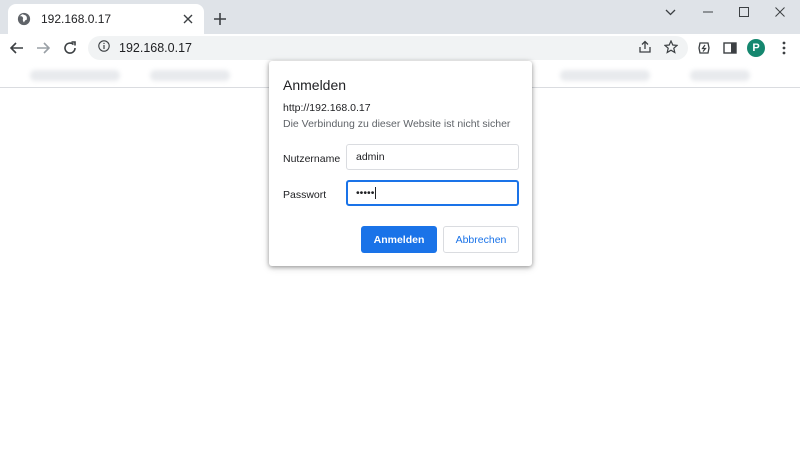  Describe the element at coordinates (645, 47) in the screenshot. I see `share-icon` at that location.